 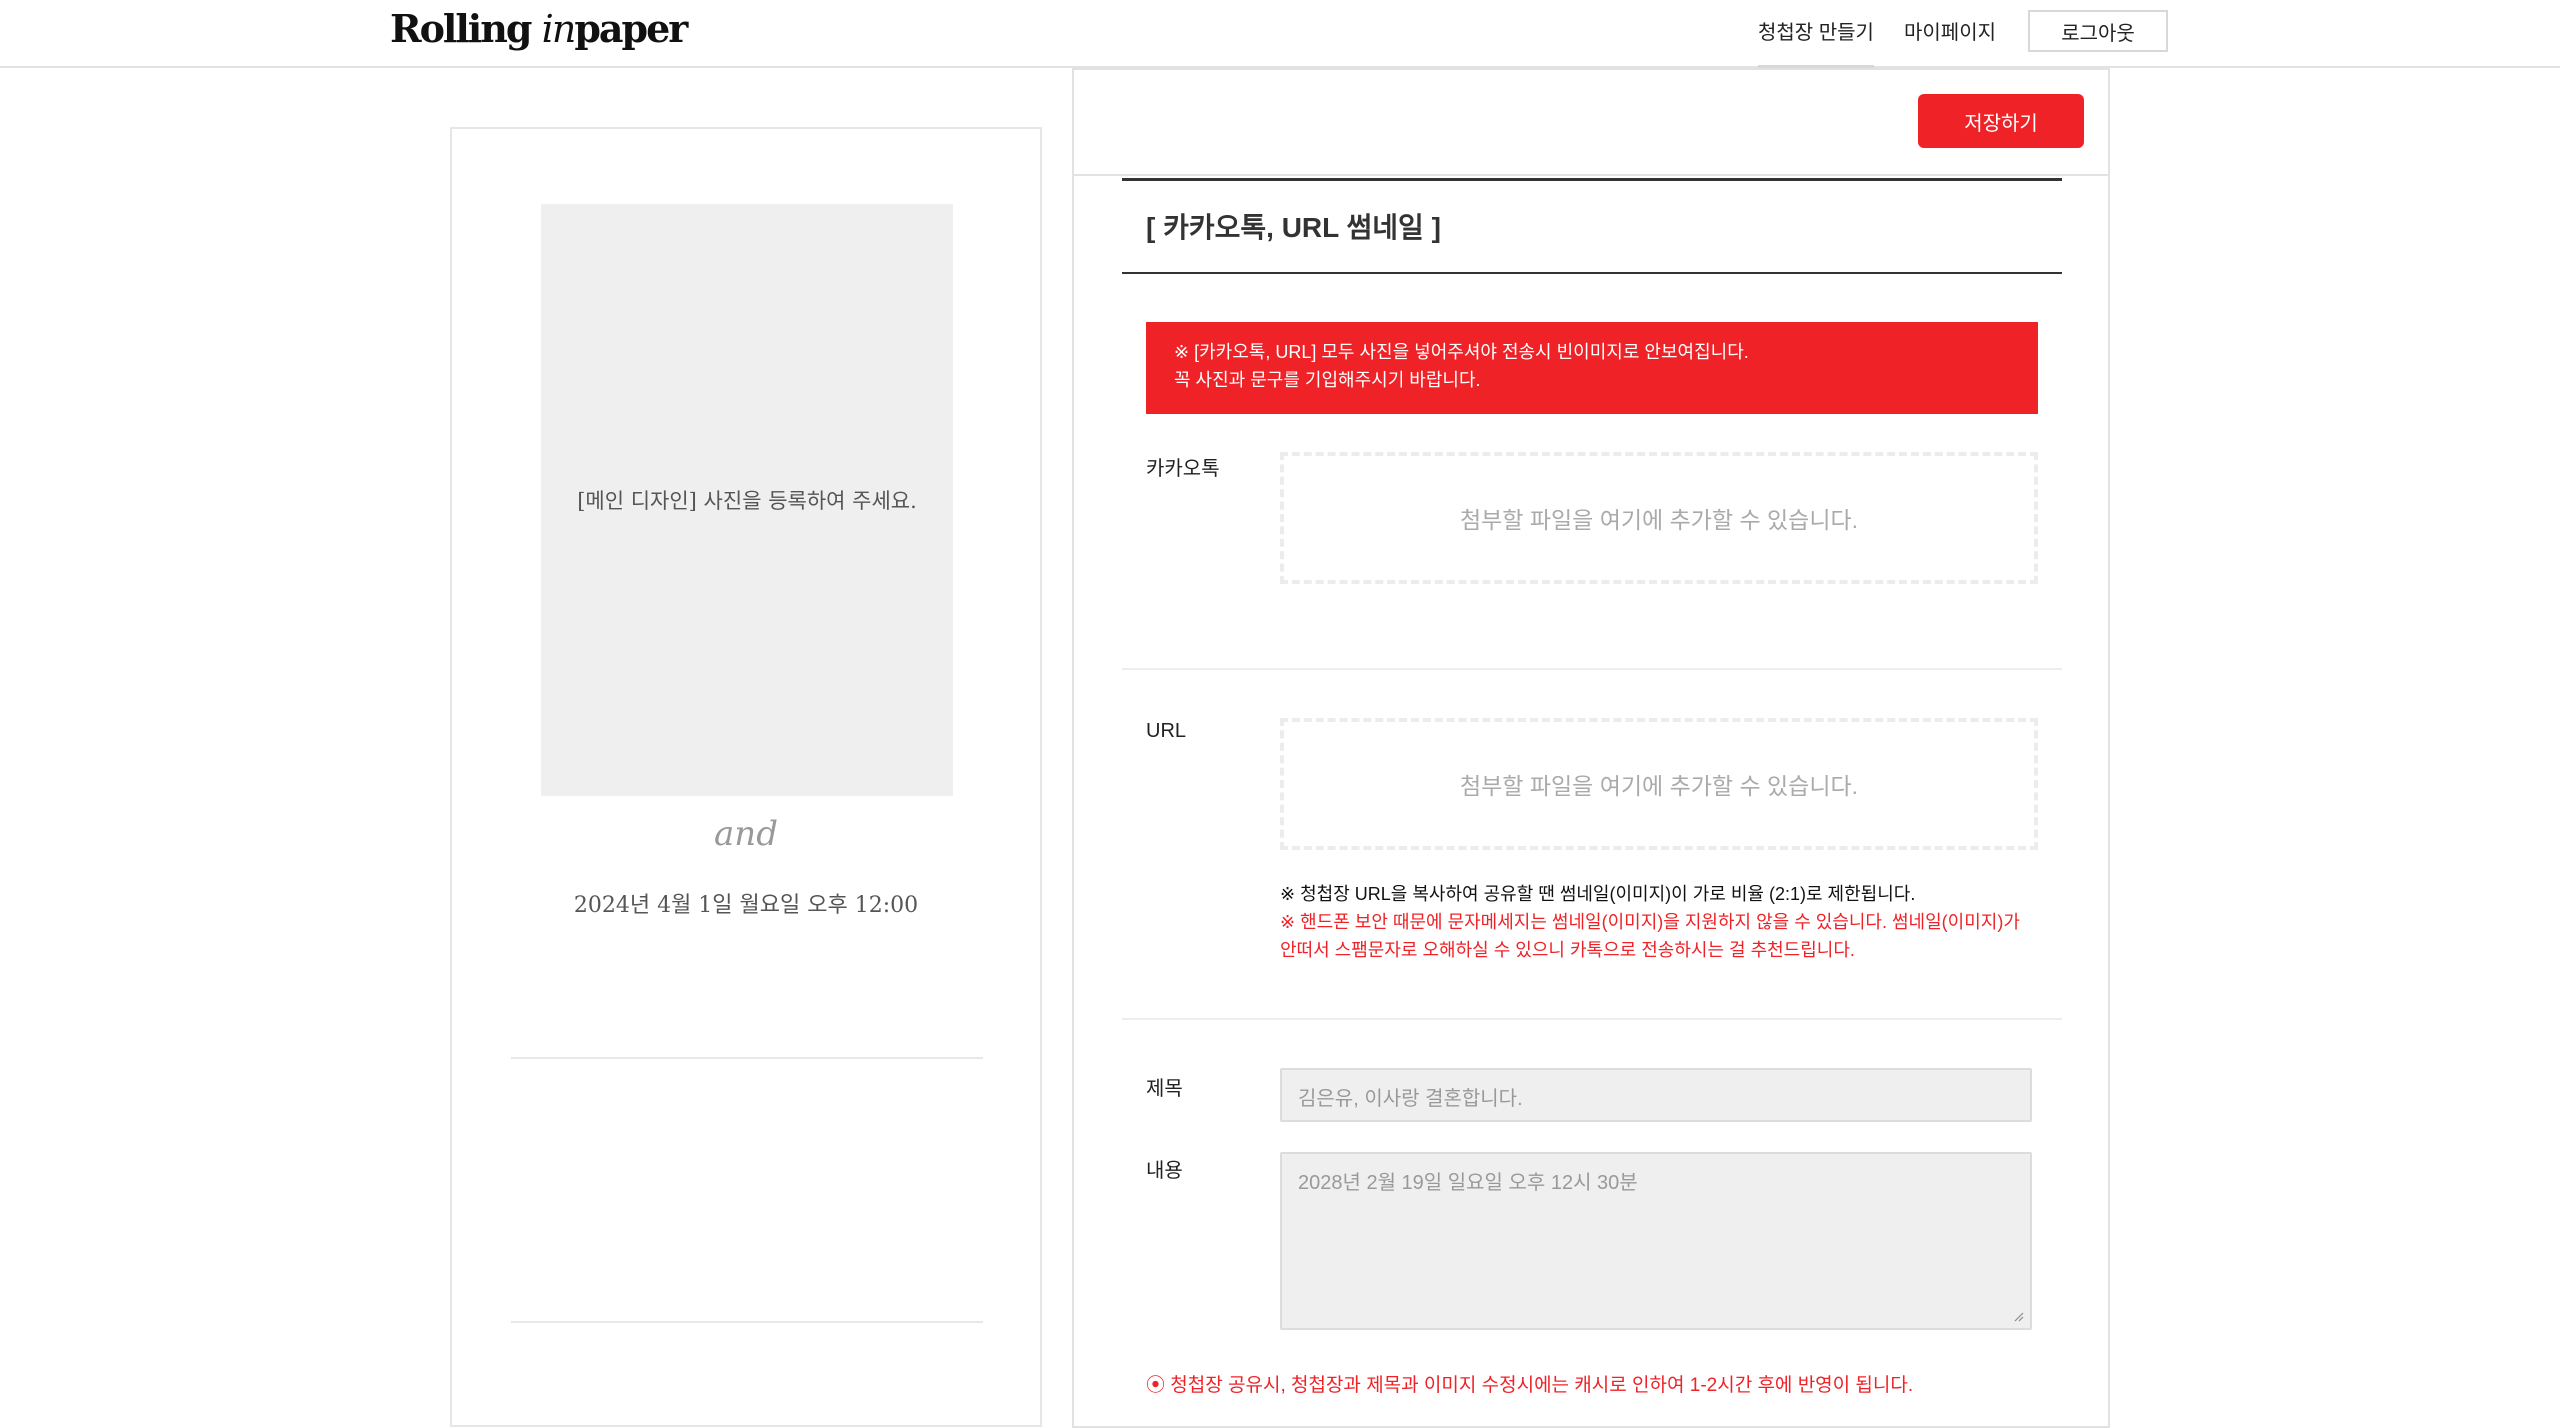 What do you see at coordinates (1166, 731) in the screenshot?
I see `url-label: URL` at bounding box center [1166, 731].